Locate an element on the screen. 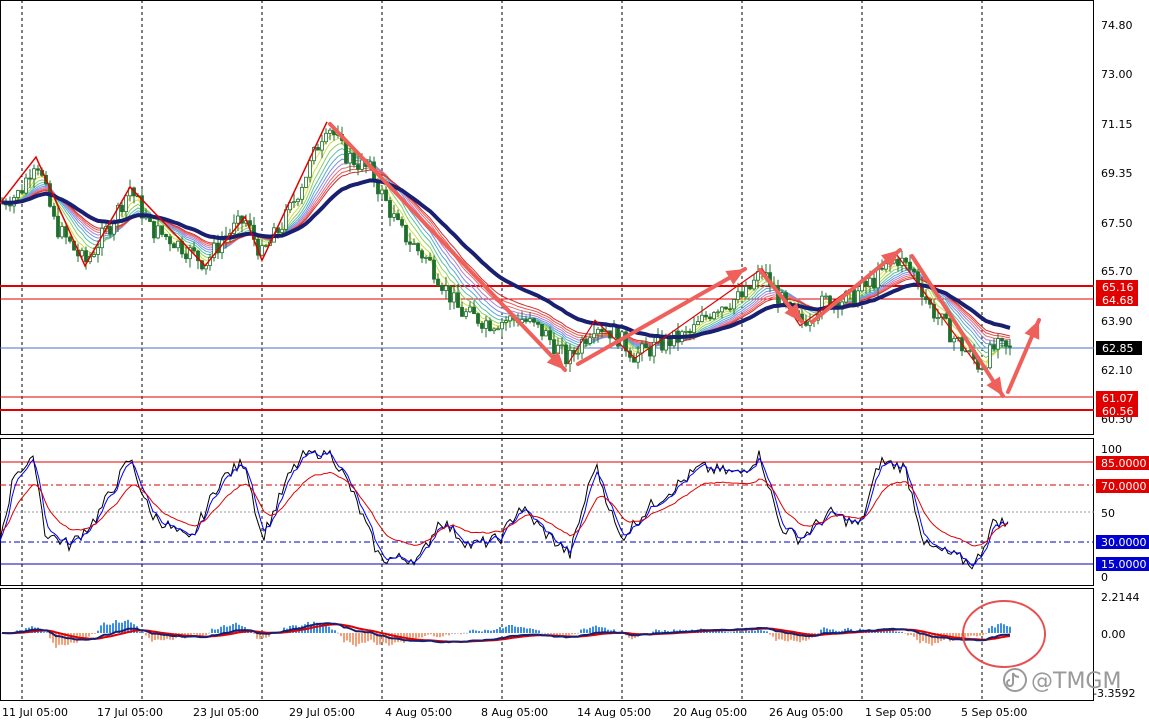 The image size is (1149, 720). tag-upper-2: 64.68 is located at coordinates (1118, 300).